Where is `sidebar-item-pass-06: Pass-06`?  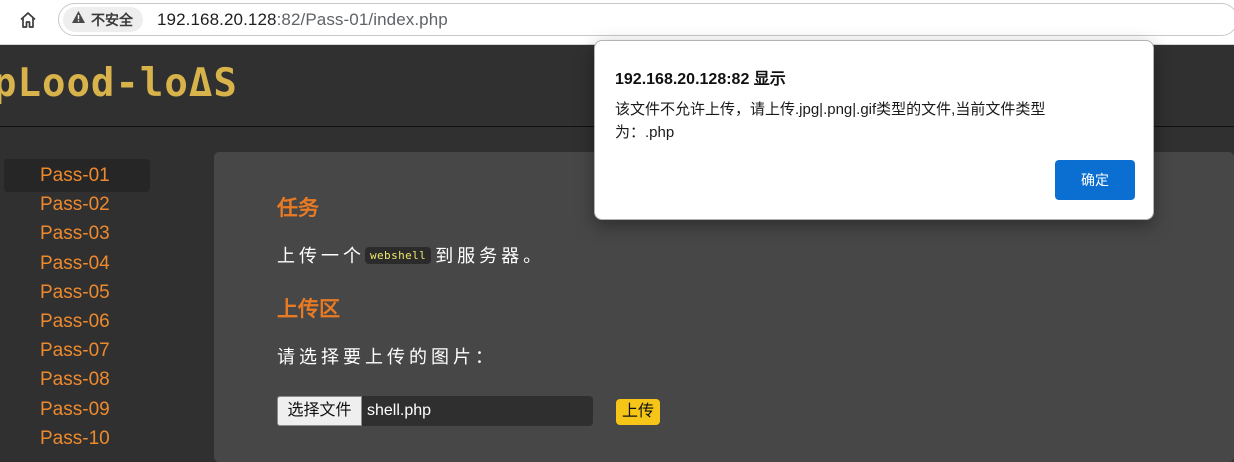 sidebar-item-pass-06: Pass-06 is located at coordinates (77, 321).